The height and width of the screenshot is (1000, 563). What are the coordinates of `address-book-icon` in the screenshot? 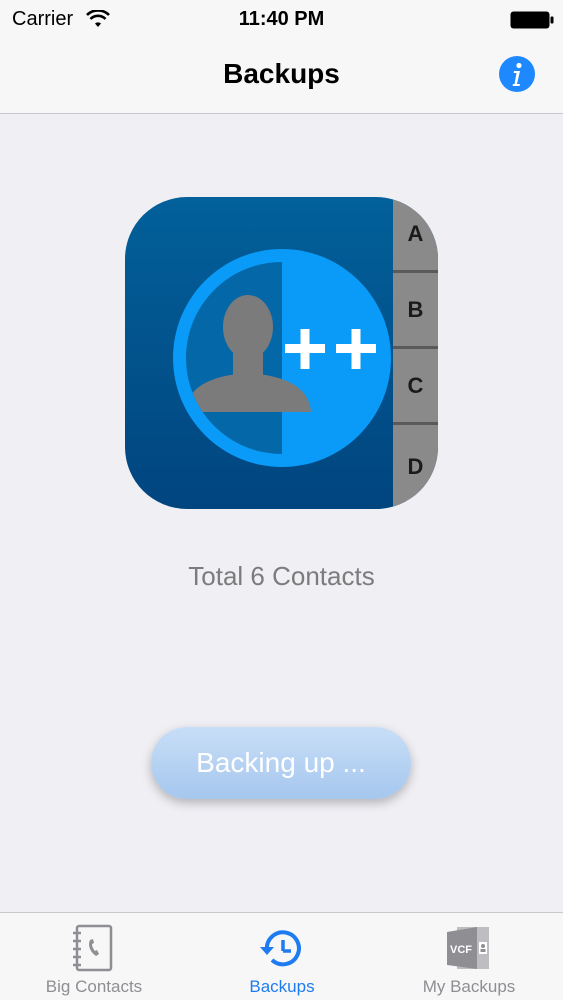 It's located at (93, 948).